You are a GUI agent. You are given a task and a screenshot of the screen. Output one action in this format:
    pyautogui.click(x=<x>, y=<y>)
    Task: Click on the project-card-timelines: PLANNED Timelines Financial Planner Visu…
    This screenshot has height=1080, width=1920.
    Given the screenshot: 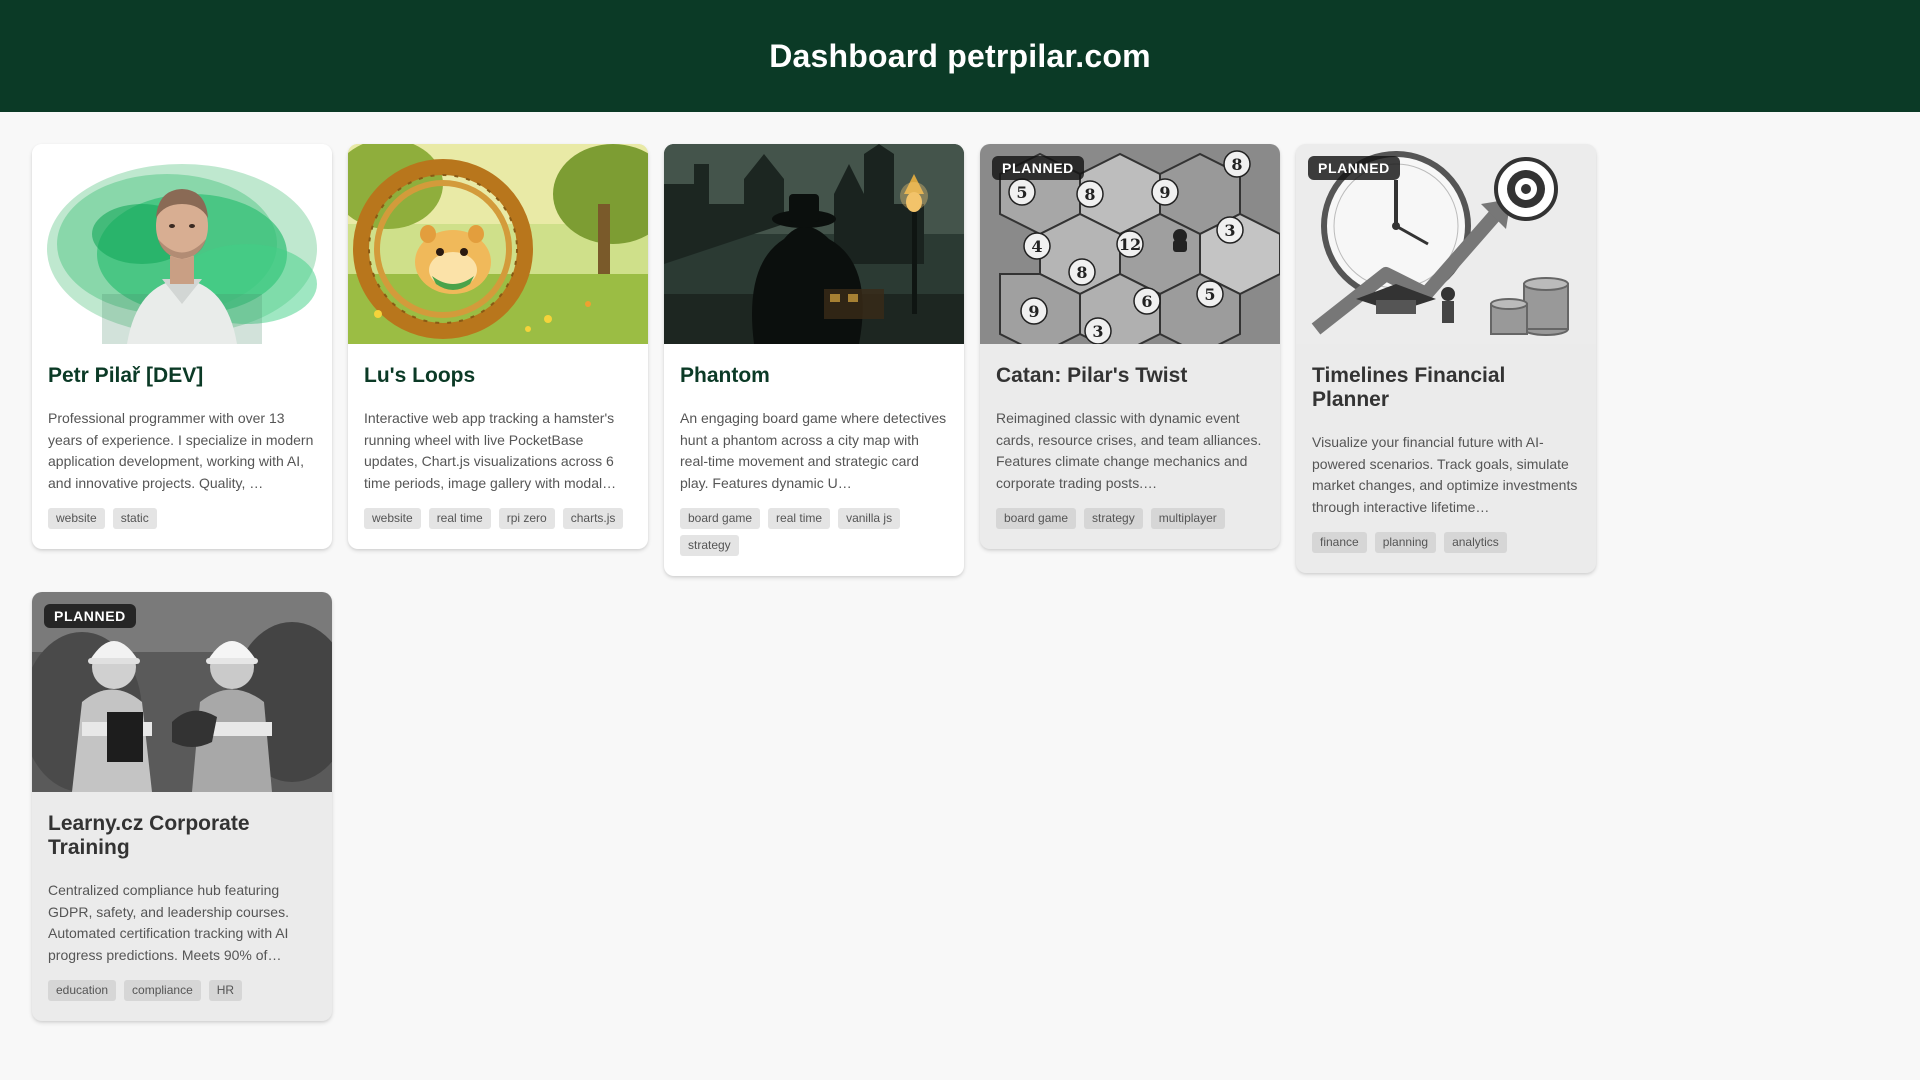 What is the action you would take?
    pyautogui.click(x=1446, y=358)
    